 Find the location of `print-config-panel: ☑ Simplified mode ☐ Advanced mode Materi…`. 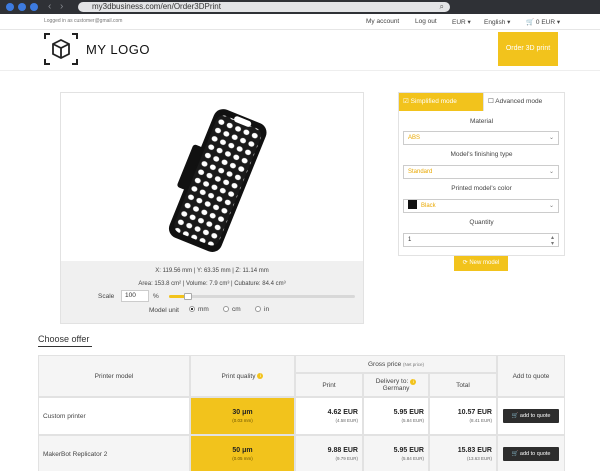

print-config-panel: ☑ Simplified mode ☐ Advanced mode Materi… is located at coordinates (481, 174).